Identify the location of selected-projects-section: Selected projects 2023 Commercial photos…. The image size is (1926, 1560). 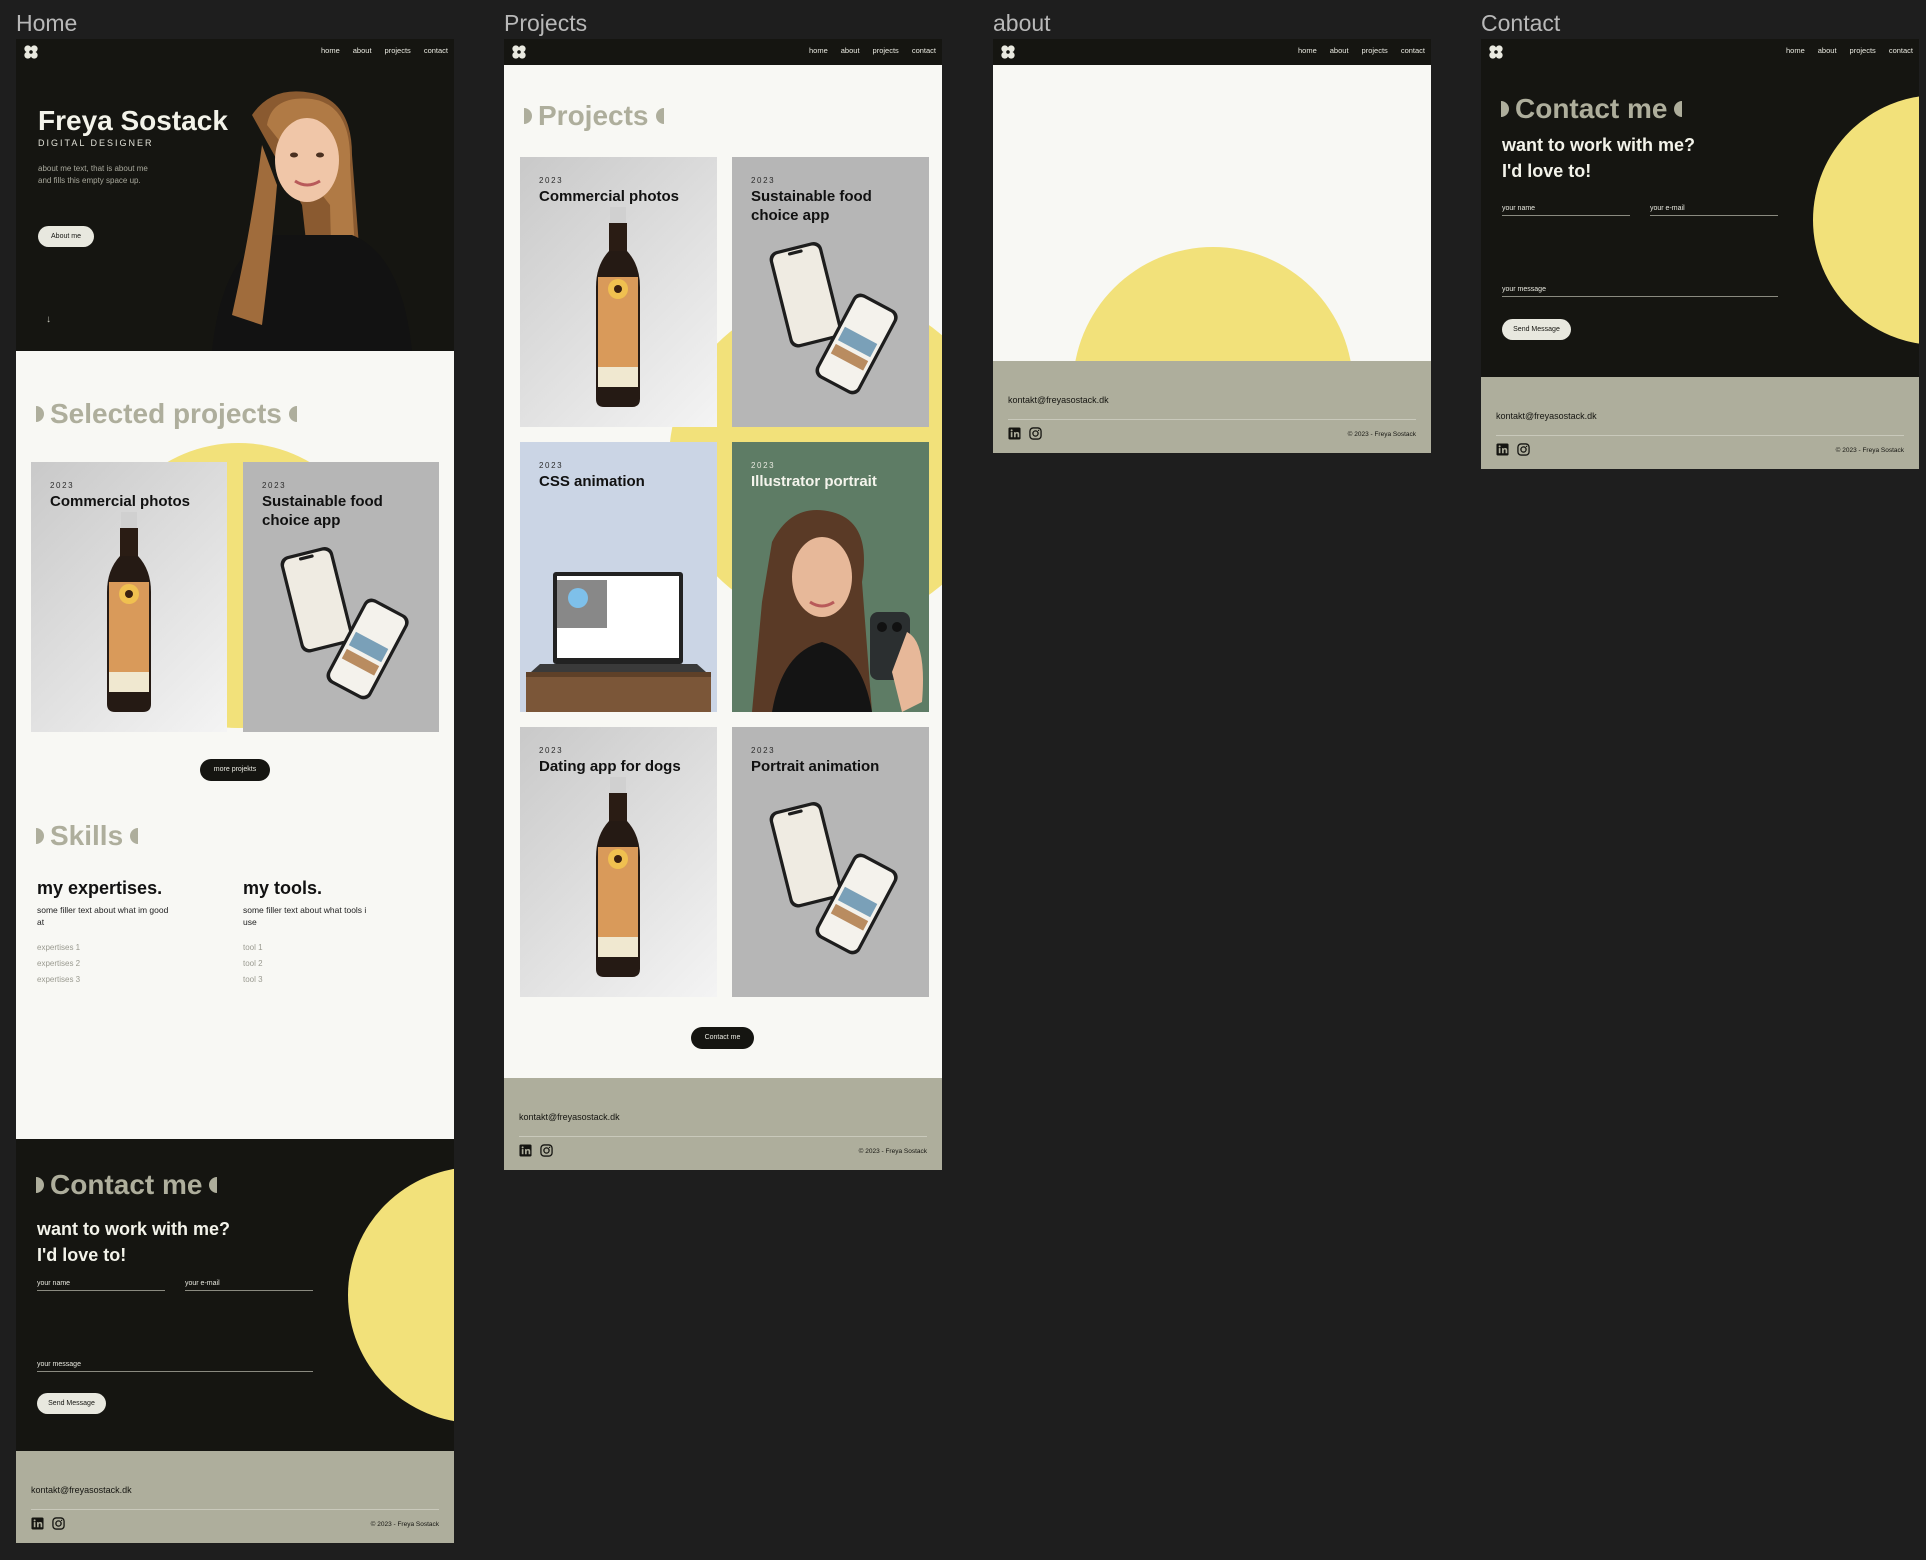
(235, 745).